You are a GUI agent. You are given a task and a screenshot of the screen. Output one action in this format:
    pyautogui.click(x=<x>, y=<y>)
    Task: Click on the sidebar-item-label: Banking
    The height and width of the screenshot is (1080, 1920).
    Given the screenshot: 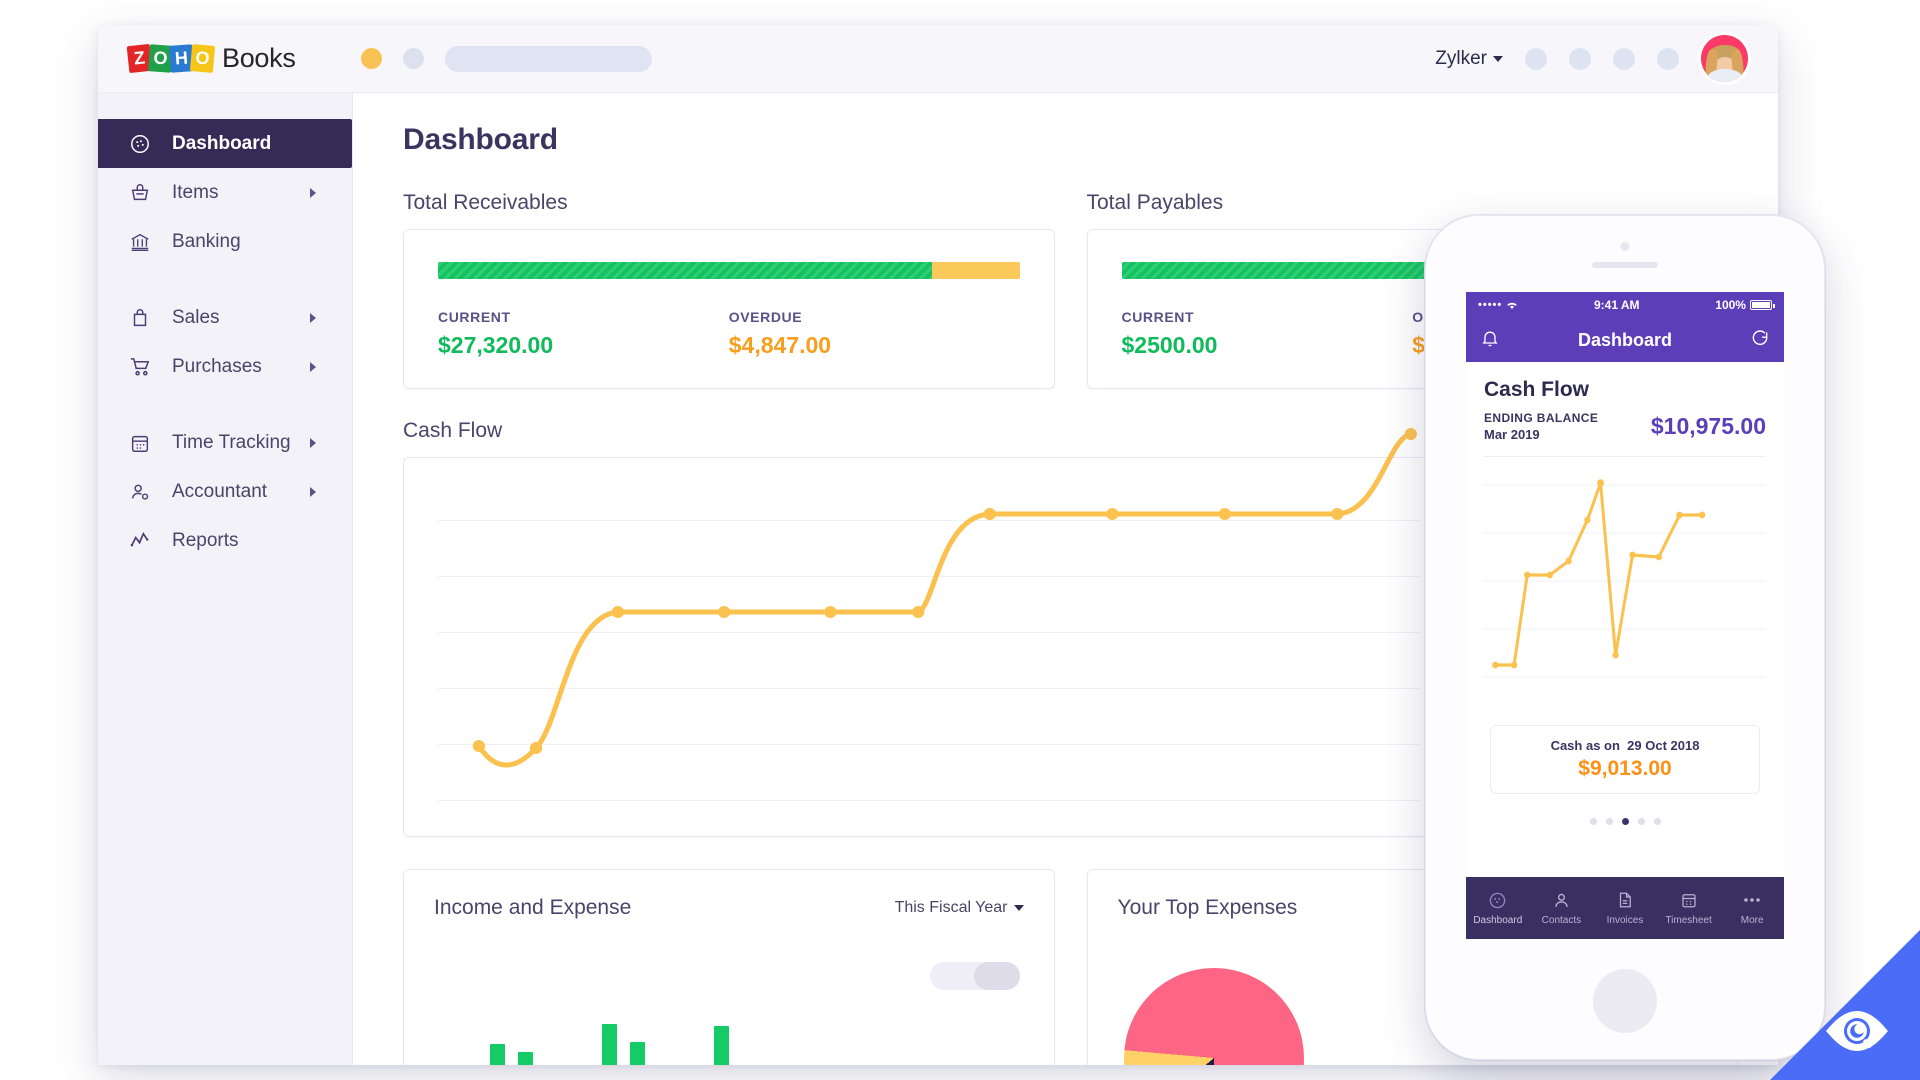 What is the action you would take?
    pyautogui.click(x=206, y=241)
    